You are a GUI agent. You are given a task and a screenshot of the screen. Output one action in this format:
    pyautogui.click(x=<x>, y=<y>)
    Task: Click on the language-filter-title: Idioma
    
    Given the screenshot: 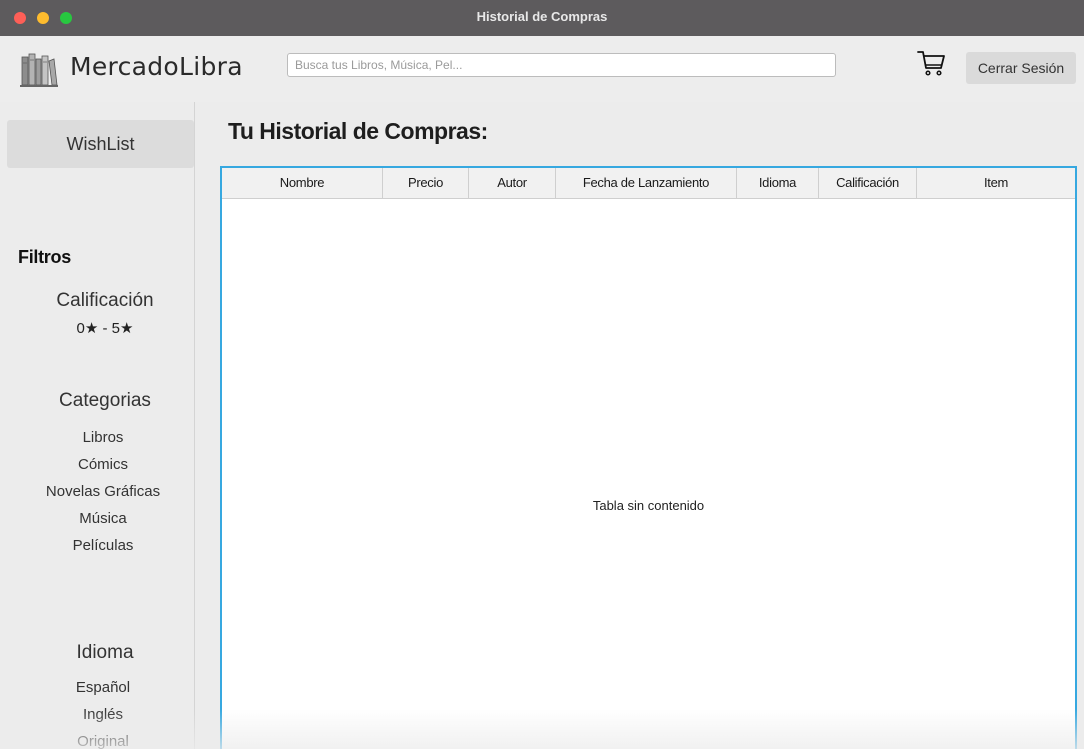 What is the action you would take?
    pyautogui.click(x=105, y=652)
    